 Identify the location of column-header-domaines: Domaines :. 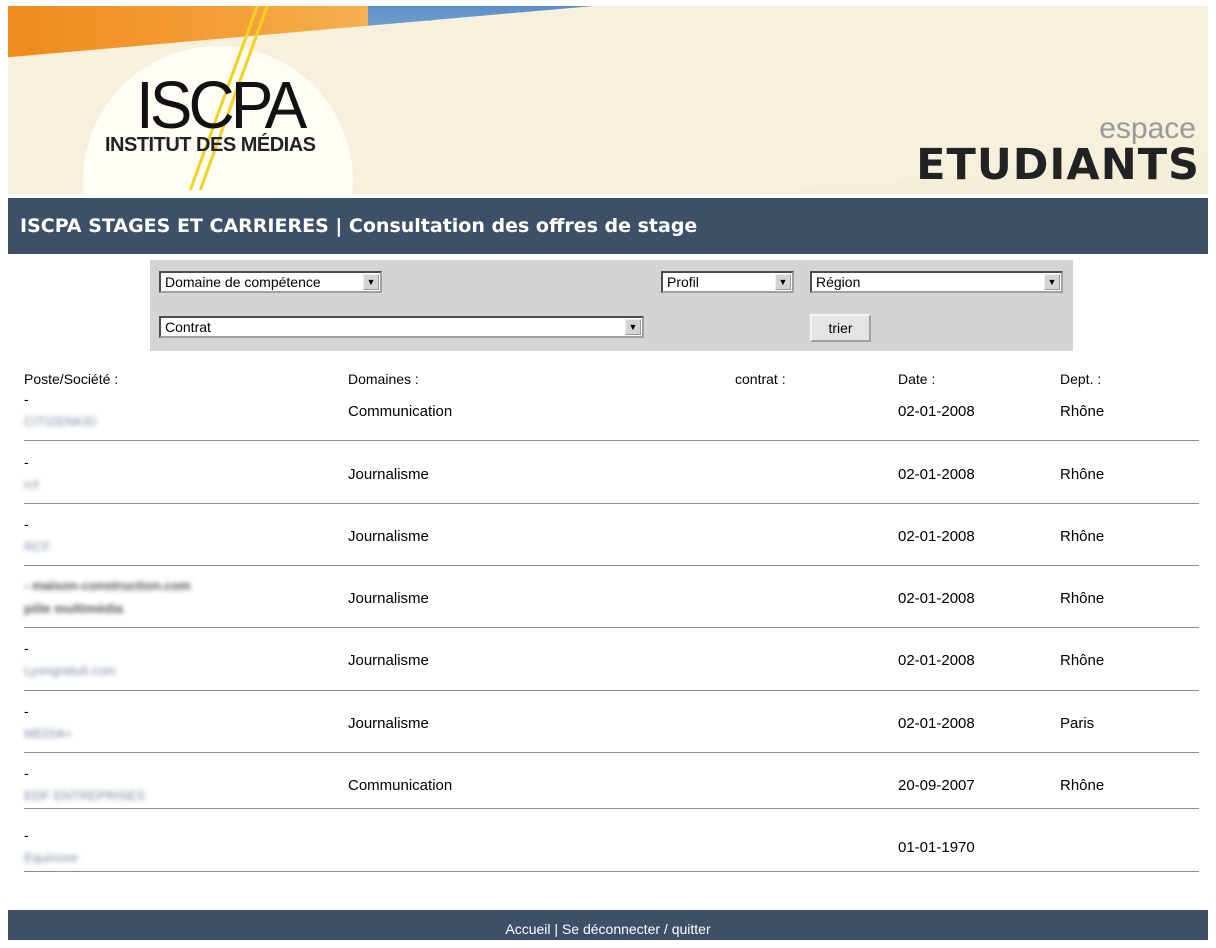
(383, 379).